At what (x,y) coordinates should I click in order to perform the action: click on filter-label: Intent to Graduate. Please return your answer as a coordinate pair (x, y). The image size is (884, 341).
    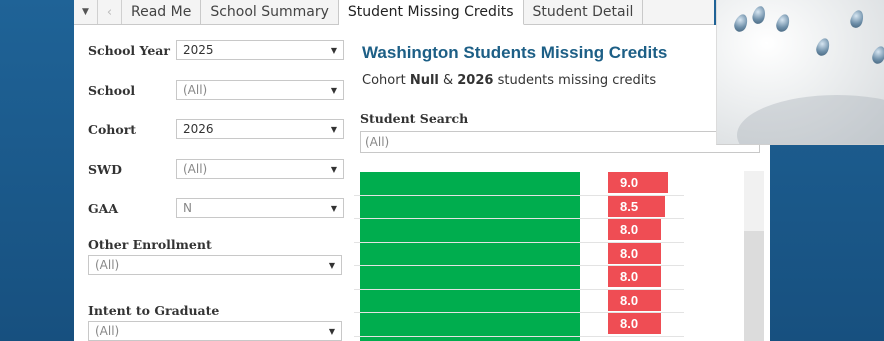
    Looking at the image, I should click on (154, 310).